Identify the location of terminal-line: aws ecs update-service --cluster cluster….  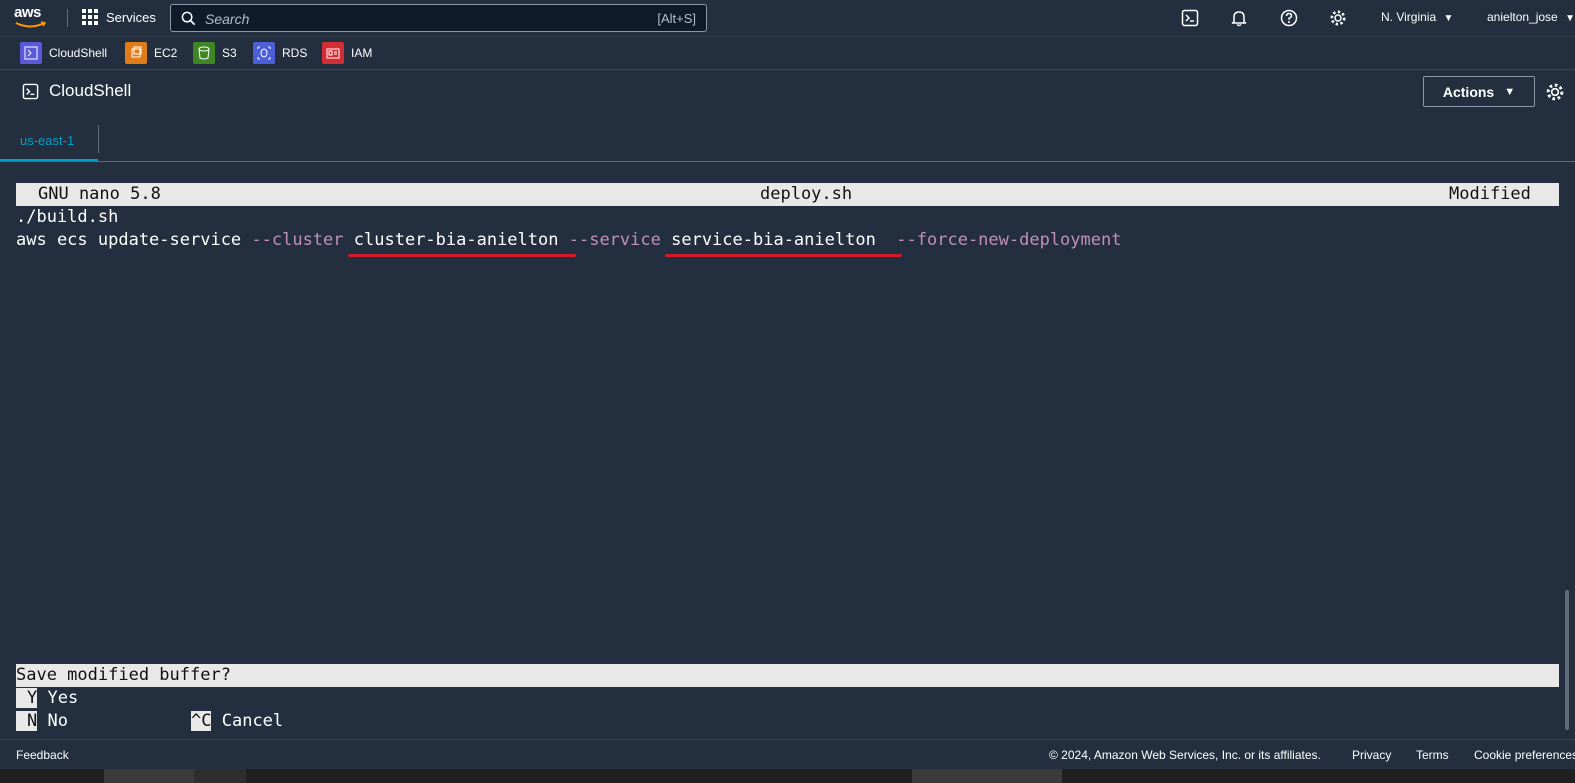
(569, 243).